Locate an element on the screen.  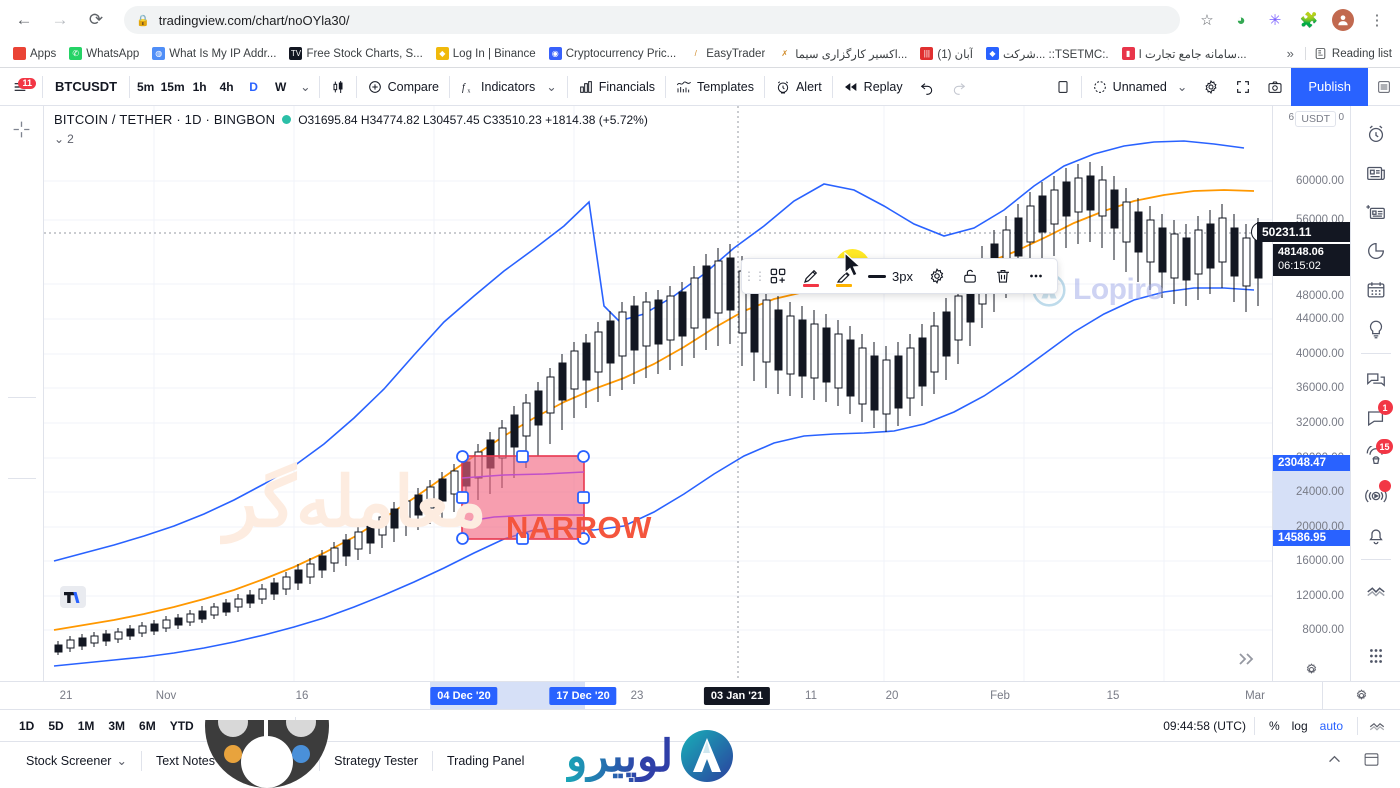
favorites-tool is located at coordinates (22, 374).